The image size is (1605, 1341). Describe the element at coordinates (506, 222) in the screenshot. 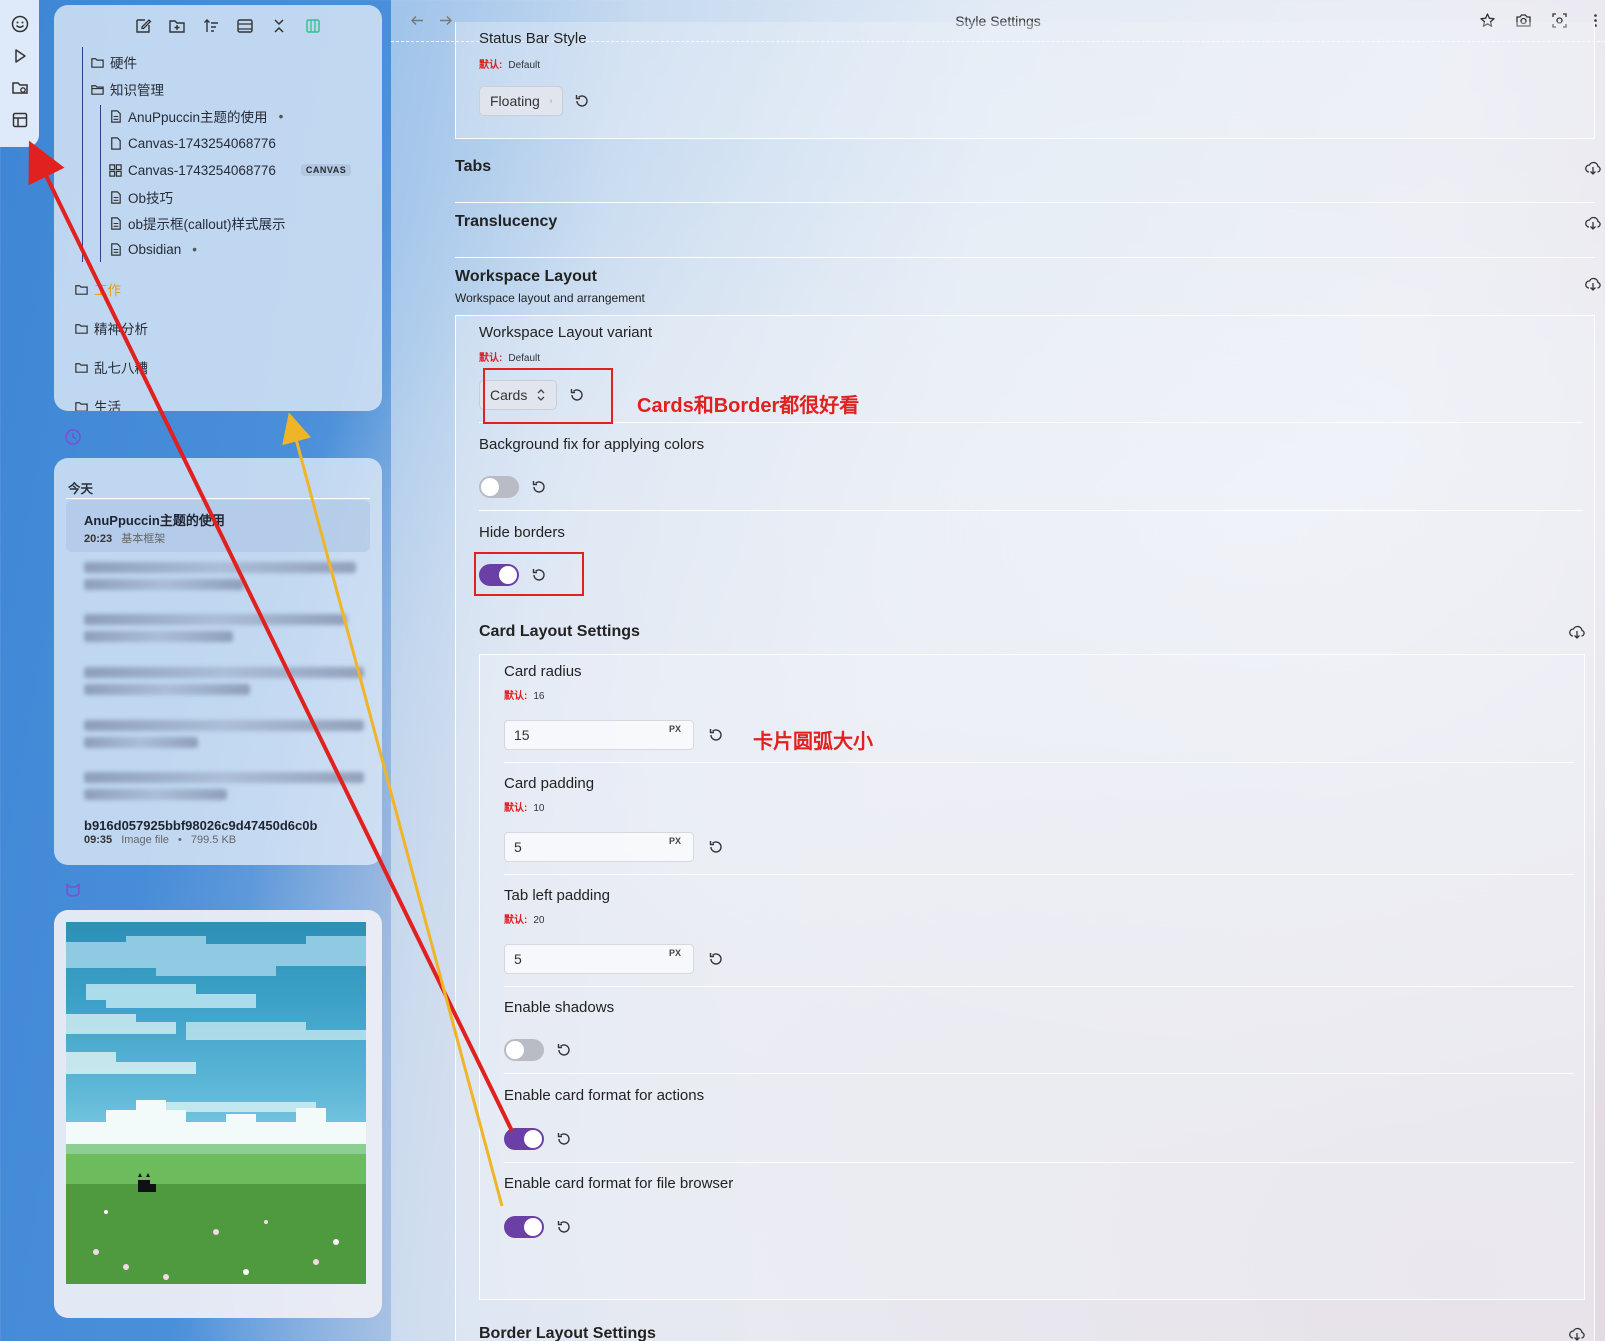

I see `section-heading-translucency: Translucency` at that location.